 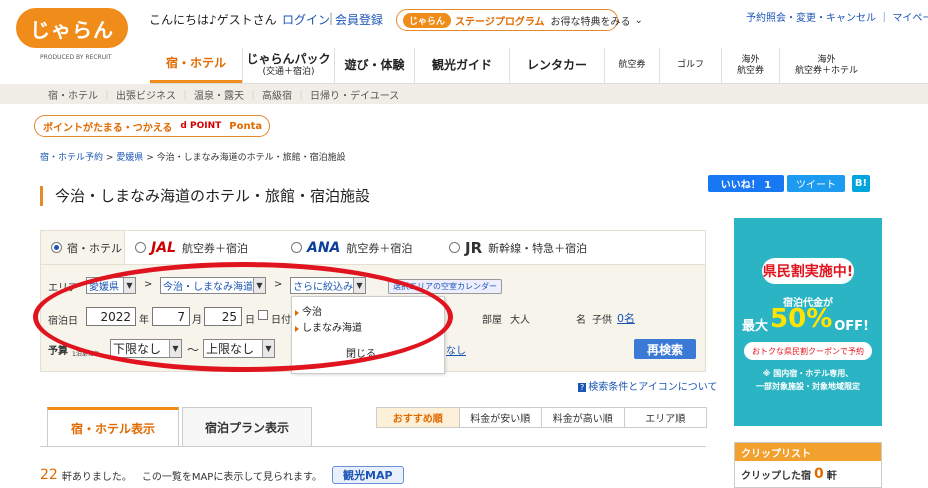 What do you see at coordinates (582, 417) in the screenshot?
I see `sort-price-high: 料金が高い順` at bounding box center [582, 417].